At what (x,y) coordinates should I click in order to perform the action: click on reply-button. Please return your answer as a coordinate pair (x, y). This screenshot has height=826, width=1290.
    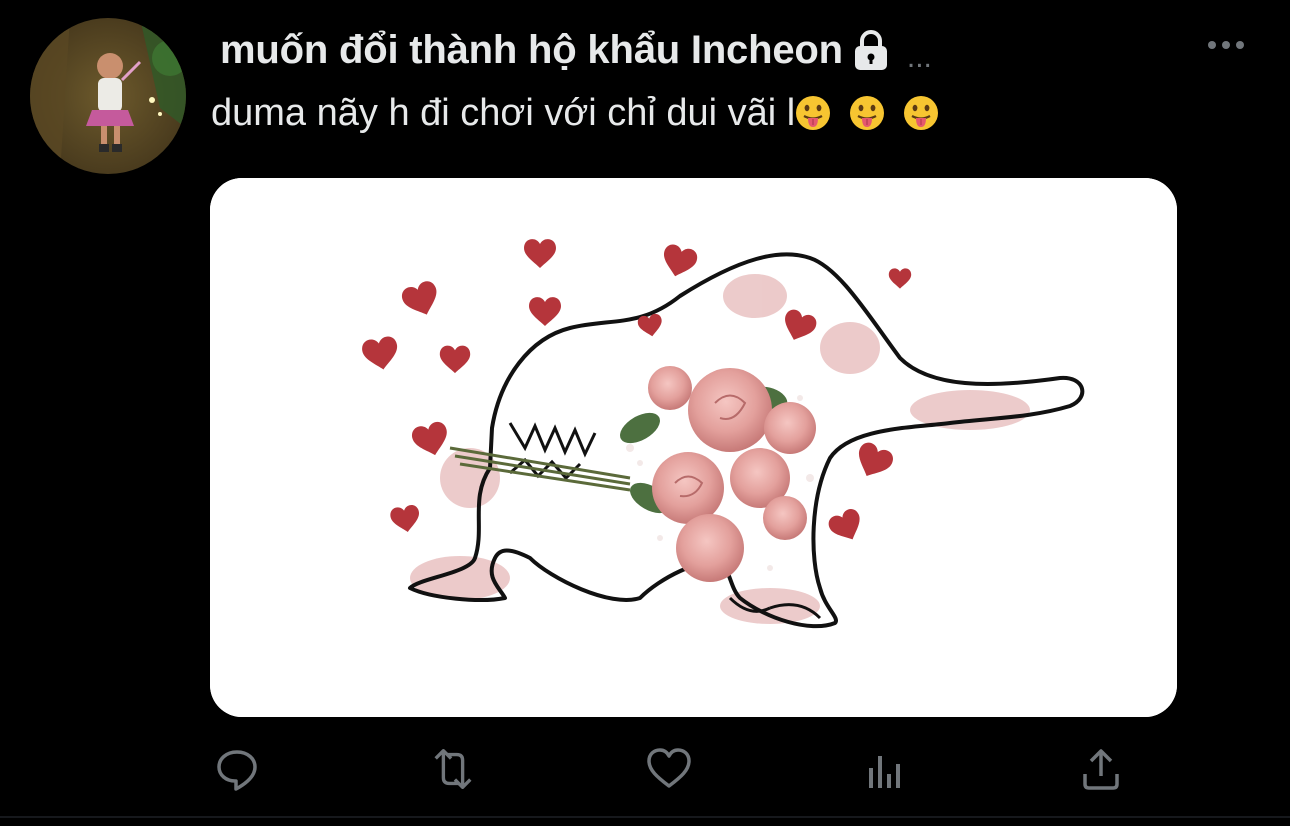
    Looking at the image, I should click on (237, 769).